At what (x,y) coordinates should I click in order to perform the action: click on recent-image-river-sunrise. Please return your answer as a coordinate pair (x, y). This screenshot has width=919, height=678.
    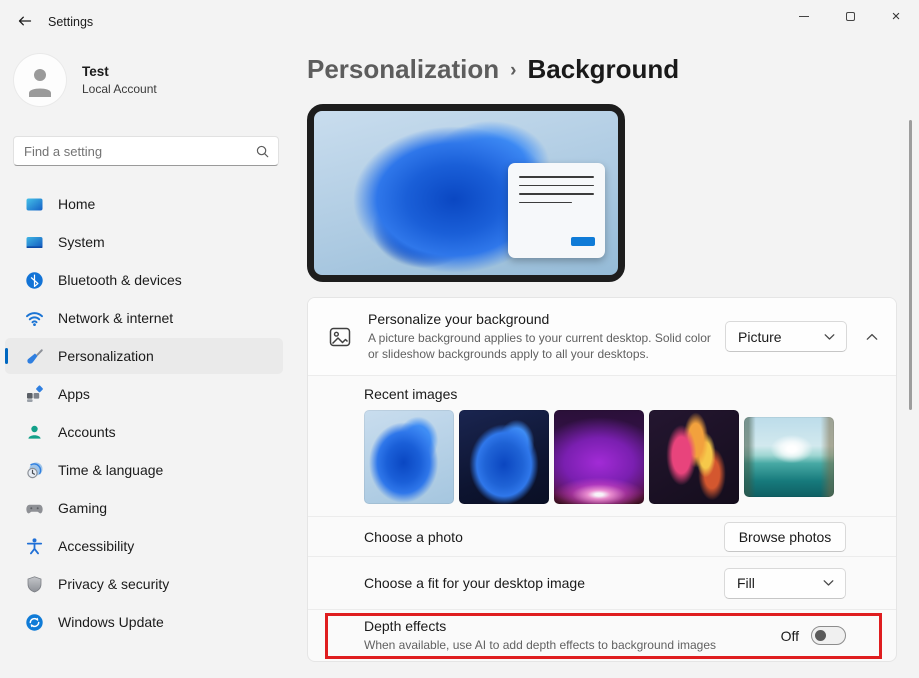
    Looking at the image, I should click on (789, 457).